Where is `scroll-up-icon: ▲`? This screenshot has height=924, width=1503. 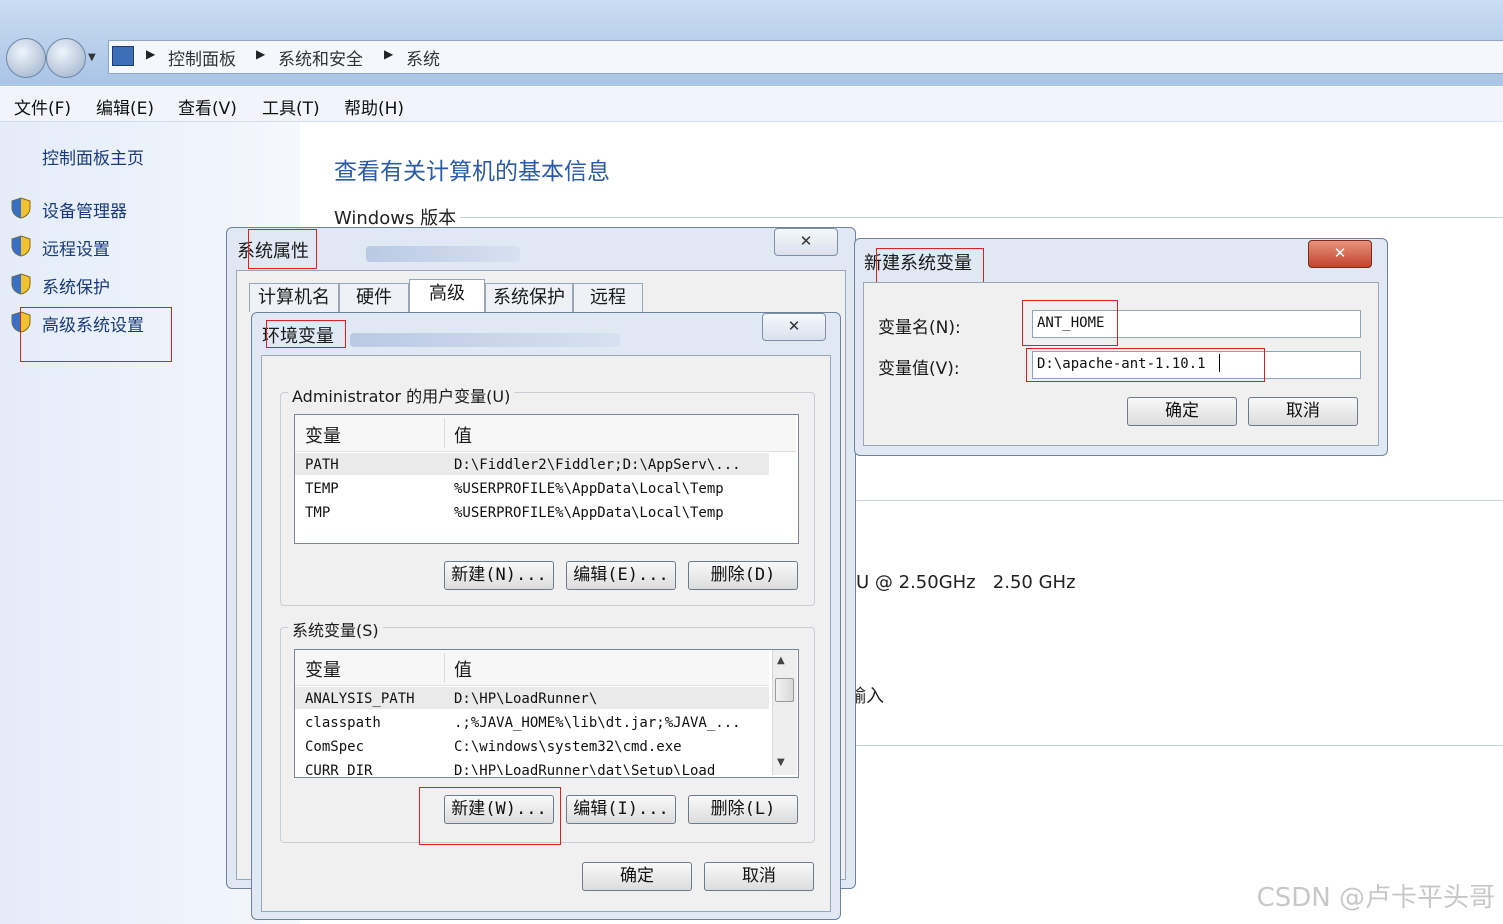
scroll-up-icon: ▲ is located at coordinates (781, 660).